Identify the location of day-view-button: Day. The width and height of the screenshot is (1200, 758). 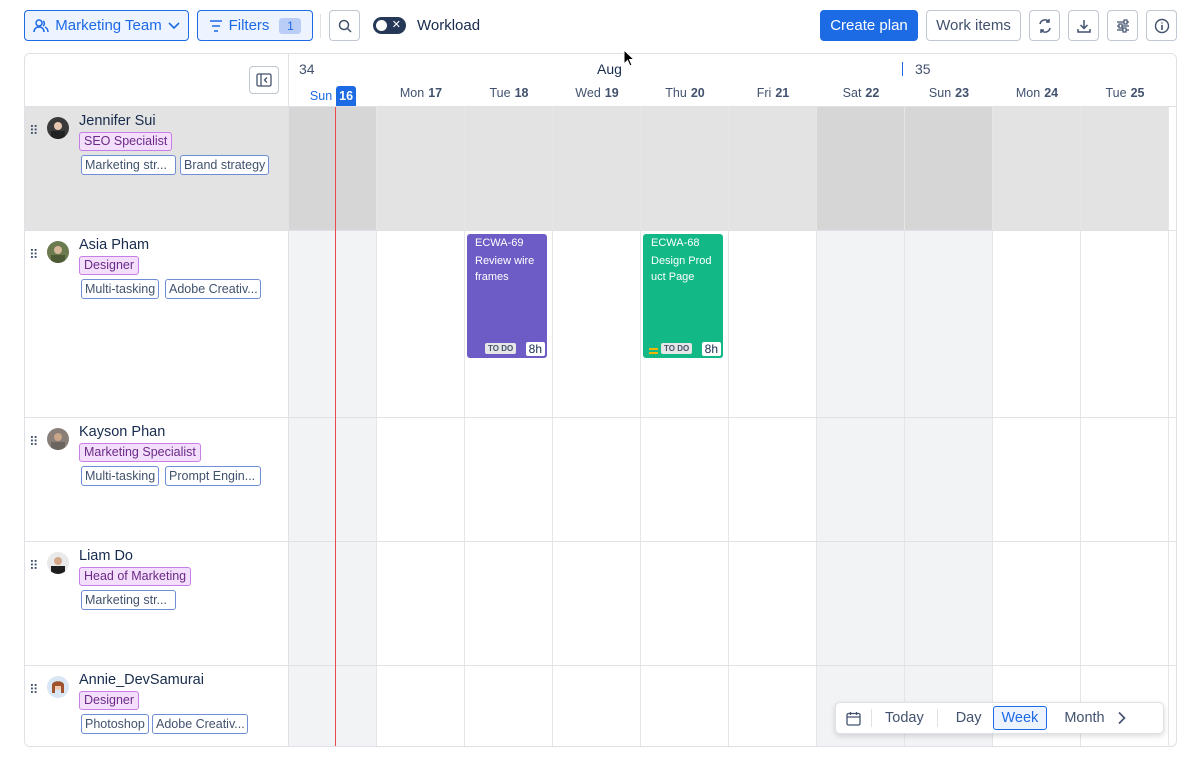
(969, 718).